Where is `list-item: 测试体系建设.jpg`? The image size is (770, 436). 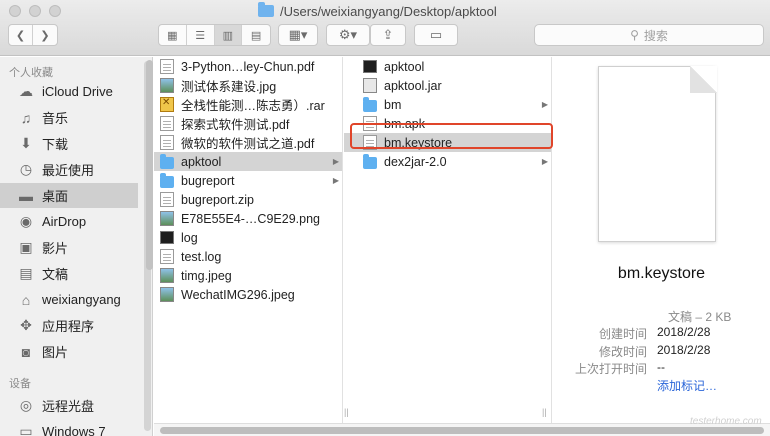
list-item: 测试体系建设.jpg is located at coordinates (243, 85).